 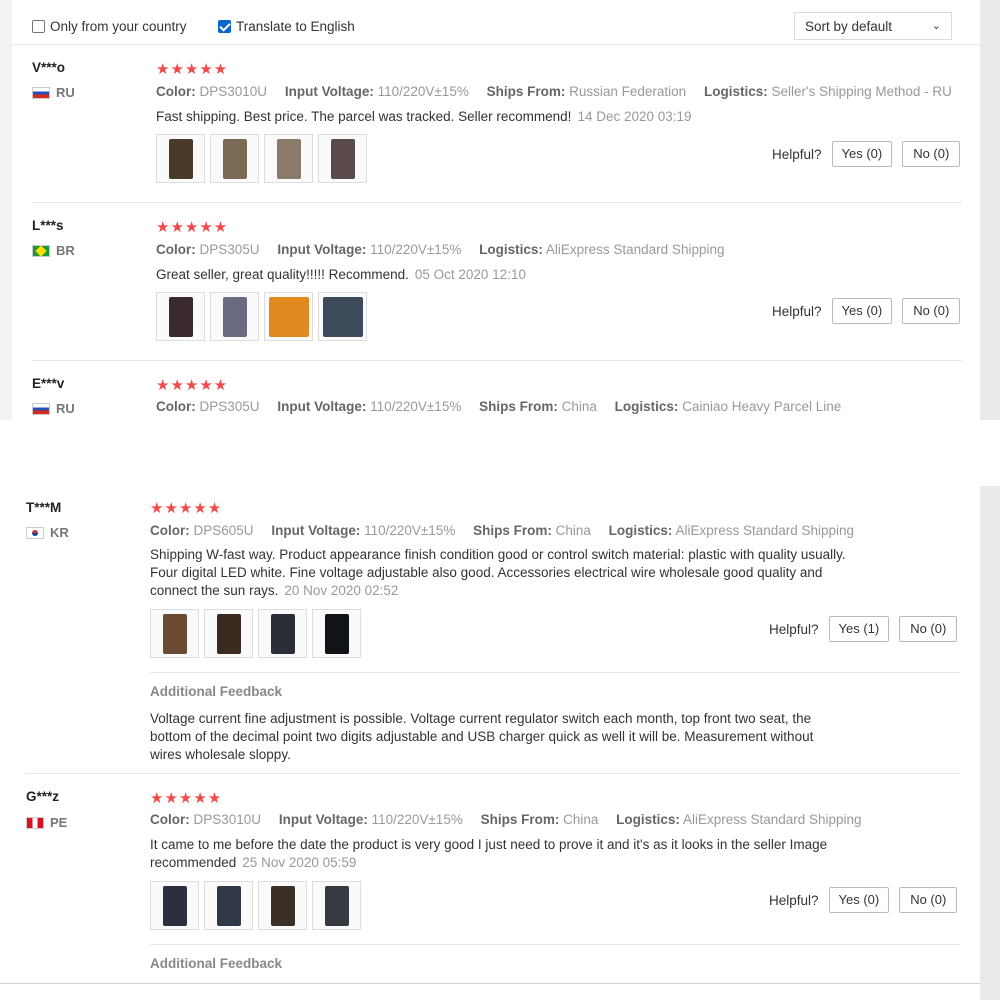 What do you see at coordinates (216, 691) in the screenshot?
I see `additional-feedback-title: Additional Feedback` at bounding box center [216, 691].